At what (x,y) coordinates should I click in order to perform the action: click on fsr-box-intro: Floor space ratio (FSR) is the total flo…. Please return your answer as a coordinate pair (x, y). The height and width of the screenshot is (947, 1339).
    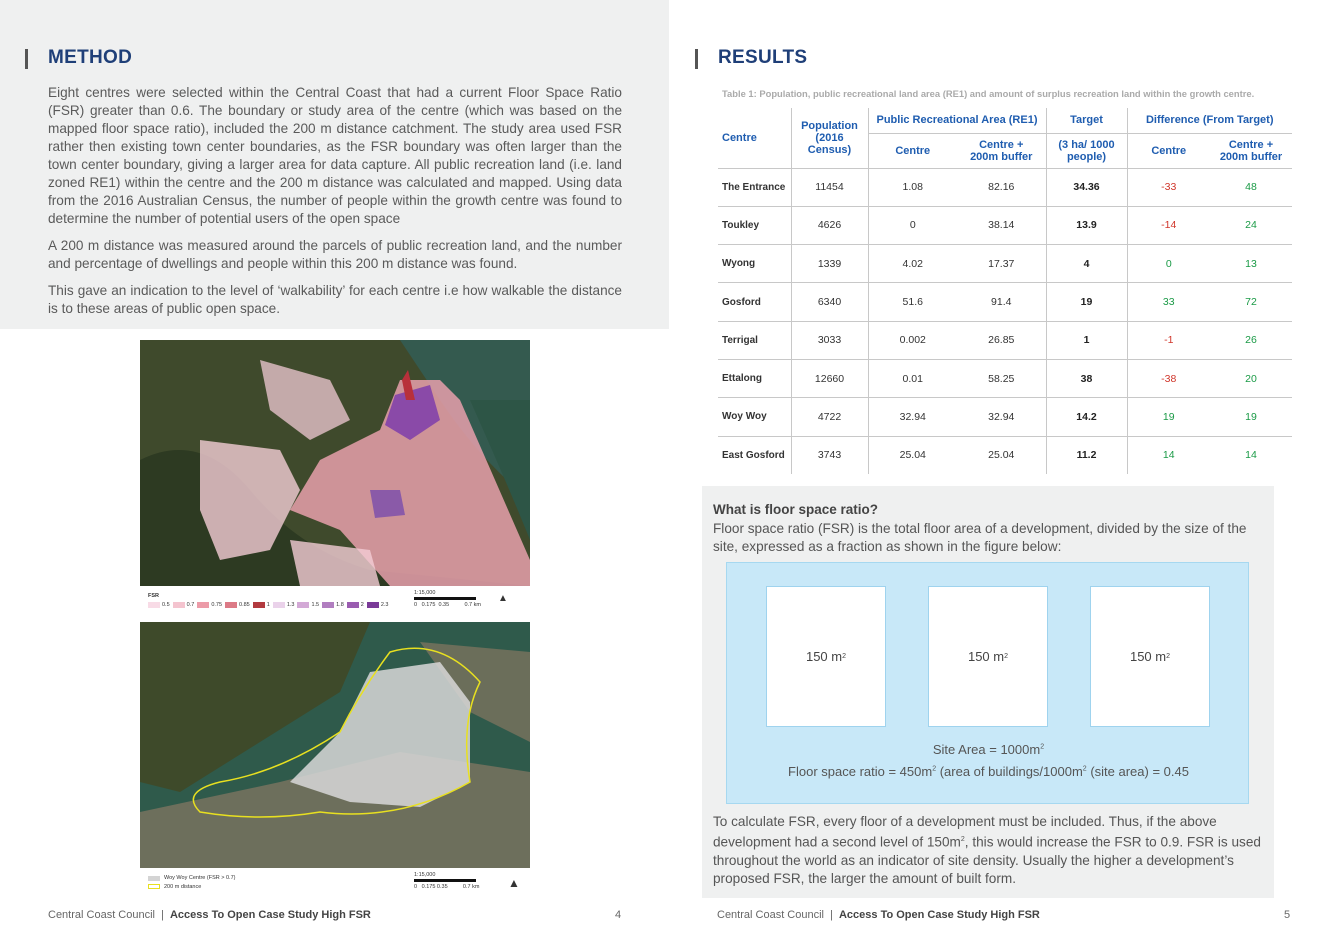
    Looking at the image, I should click on (980, 537).